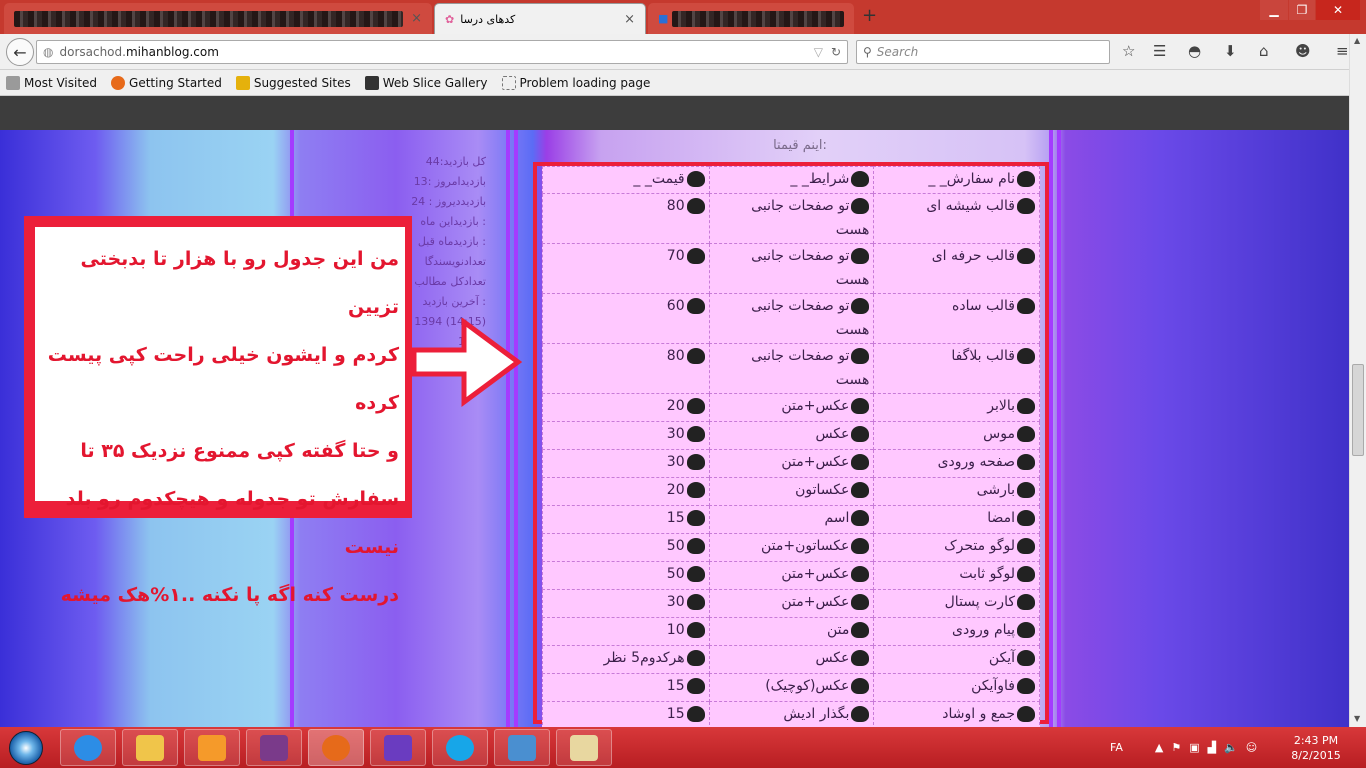 The height and width of the screenshot is (768, 1366). What do you see at coordinates (212, 747) in the screenshot?
I see `taskbar-media-player` at bounding box center [212, 747].